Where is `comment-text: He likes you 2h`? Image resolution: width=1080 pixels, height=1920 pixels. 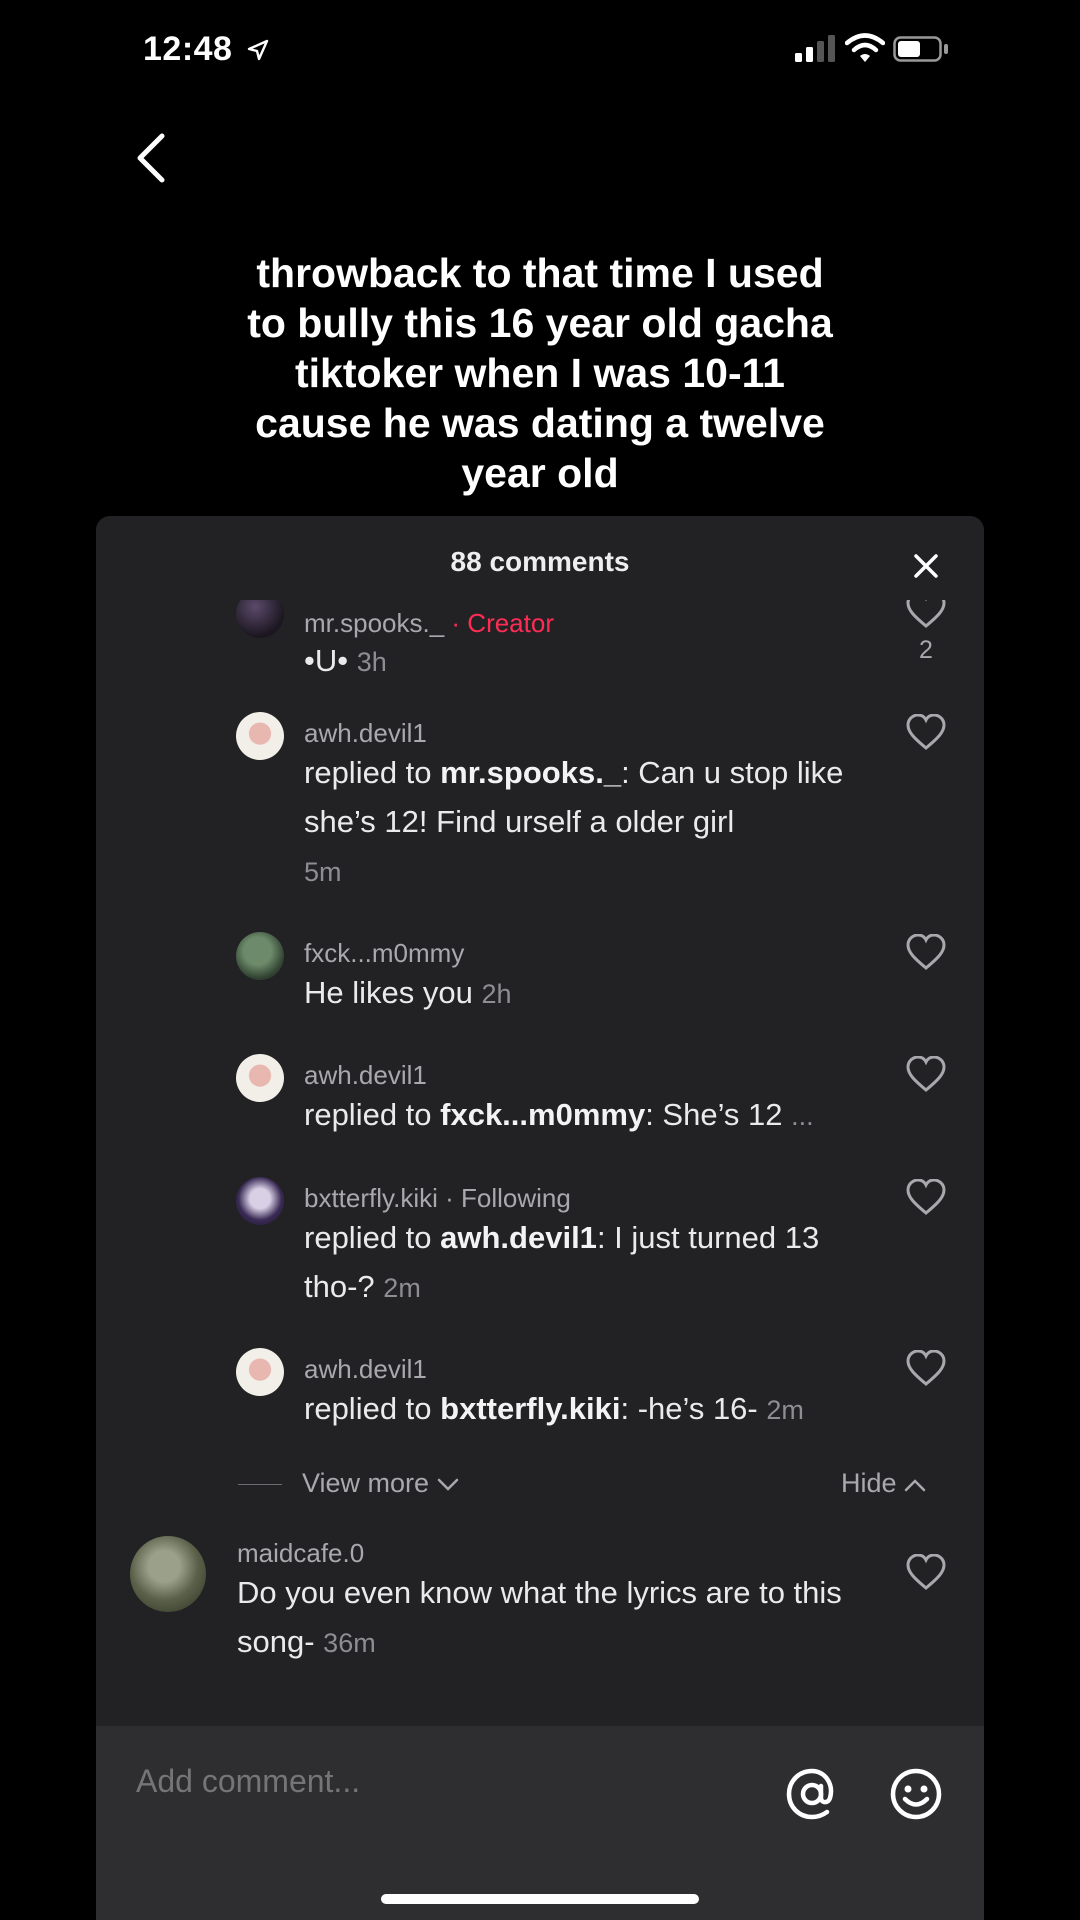 comment-text: He likes you 2h is located at coordinates (408, 992).